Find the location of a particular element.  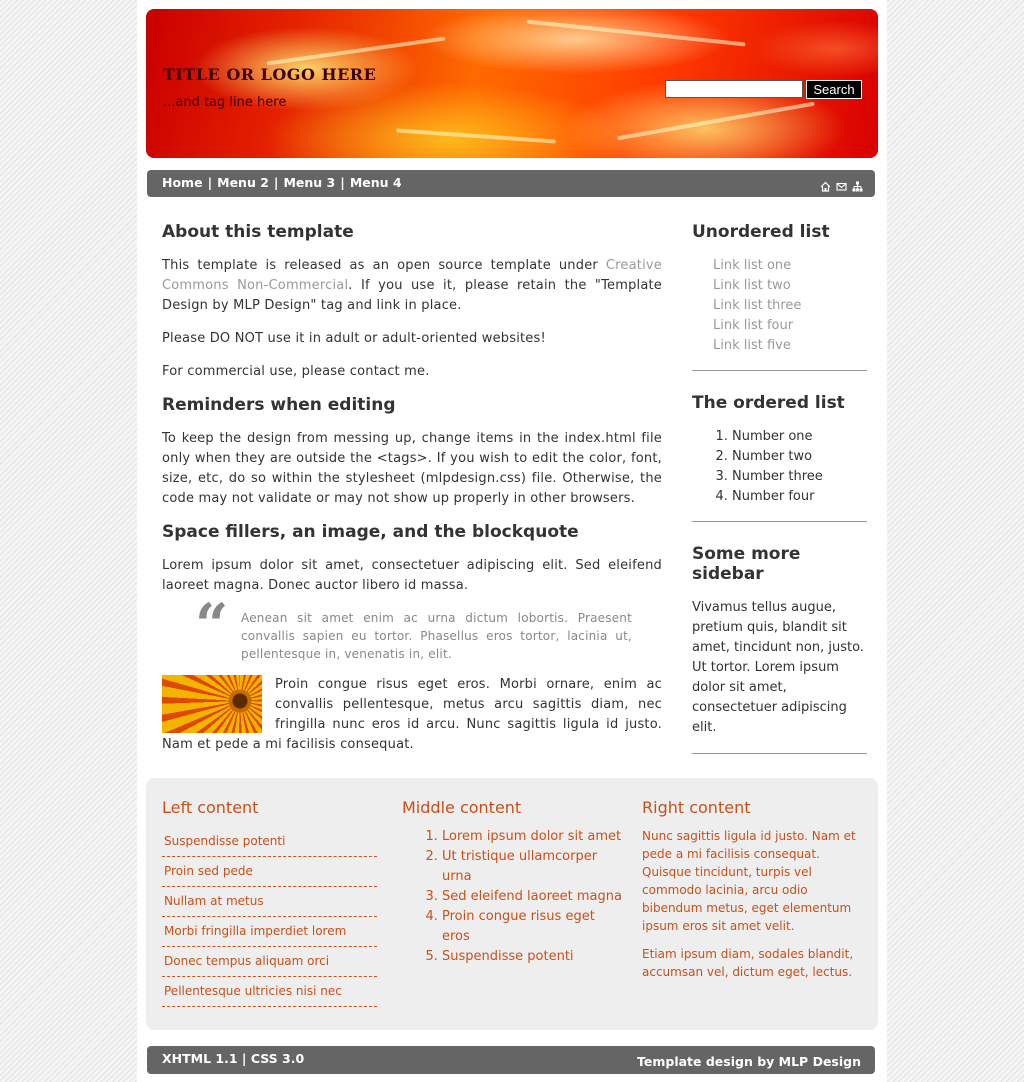

flower-image is located at coordinates (212, 704).